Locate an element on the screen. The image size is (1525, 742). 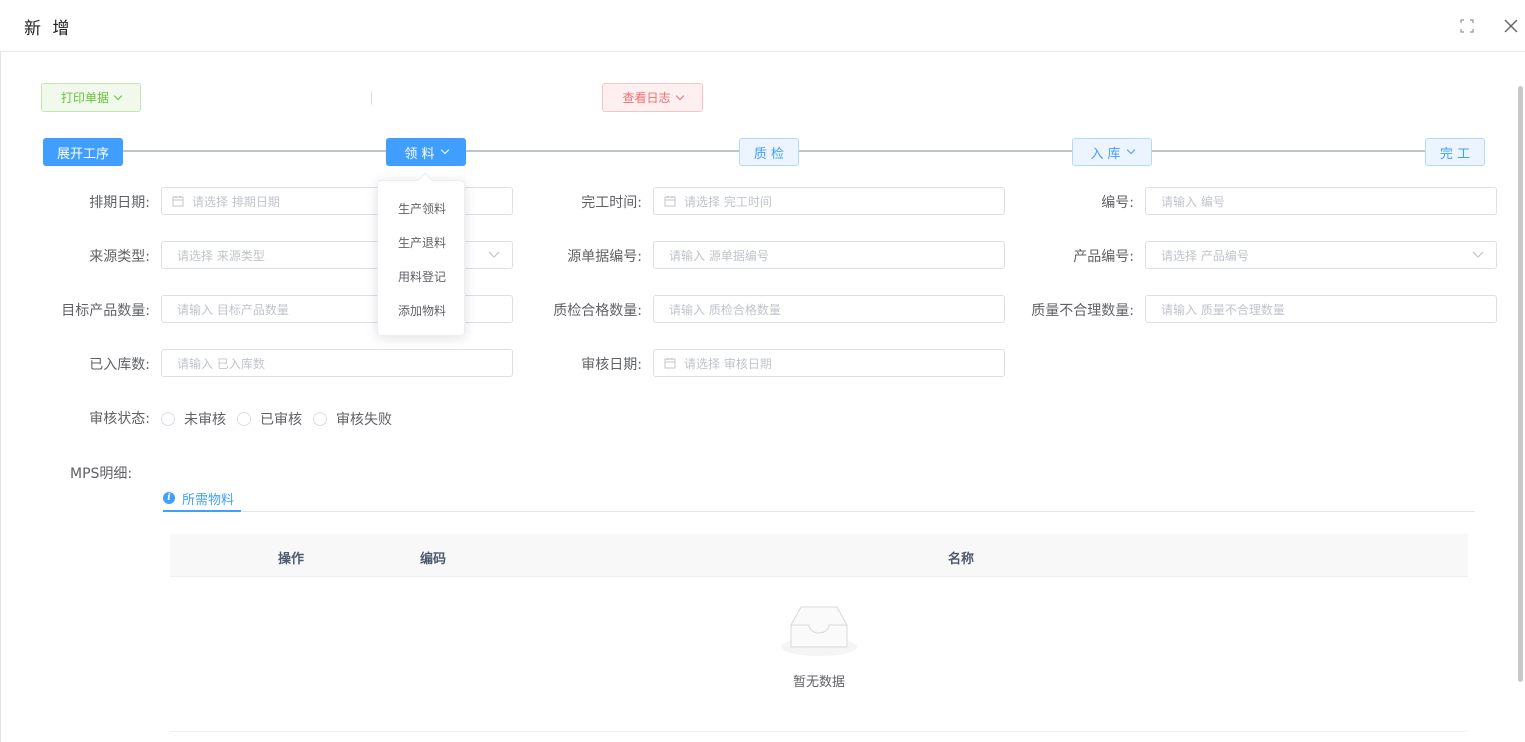
material-pick-dropdown-menu: 生产领料 生产退料 用料登记 添加物料 is located at coordinates (421, 258).